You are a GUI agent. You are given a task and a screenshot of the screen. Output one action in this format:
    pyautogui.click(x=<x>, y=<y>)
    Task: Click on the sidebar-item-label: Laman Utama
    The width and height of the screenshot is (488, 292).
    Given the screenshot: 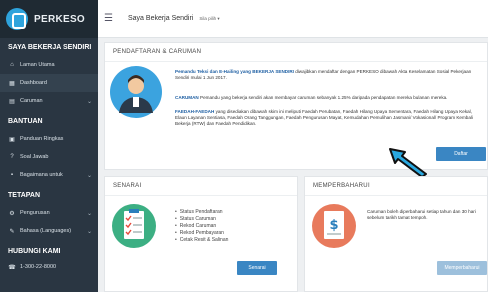 What is the action you would take?
    pyautogui.click(x=37, y=65)
    